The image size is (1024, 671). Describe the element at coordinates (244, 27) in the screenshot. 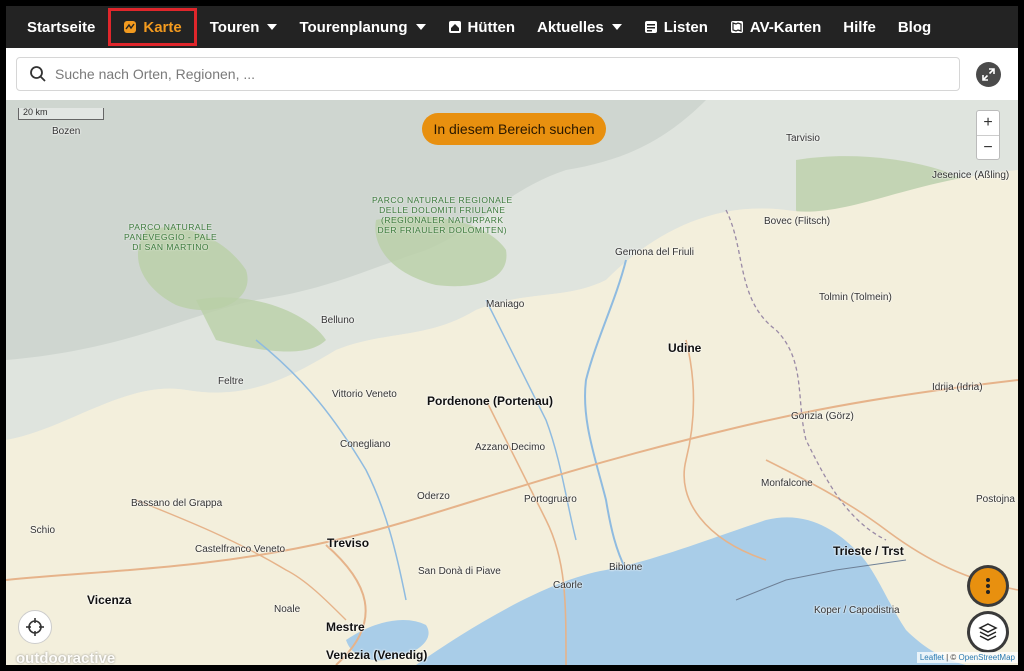

I see `nav-item-touren: Touren` at that location.